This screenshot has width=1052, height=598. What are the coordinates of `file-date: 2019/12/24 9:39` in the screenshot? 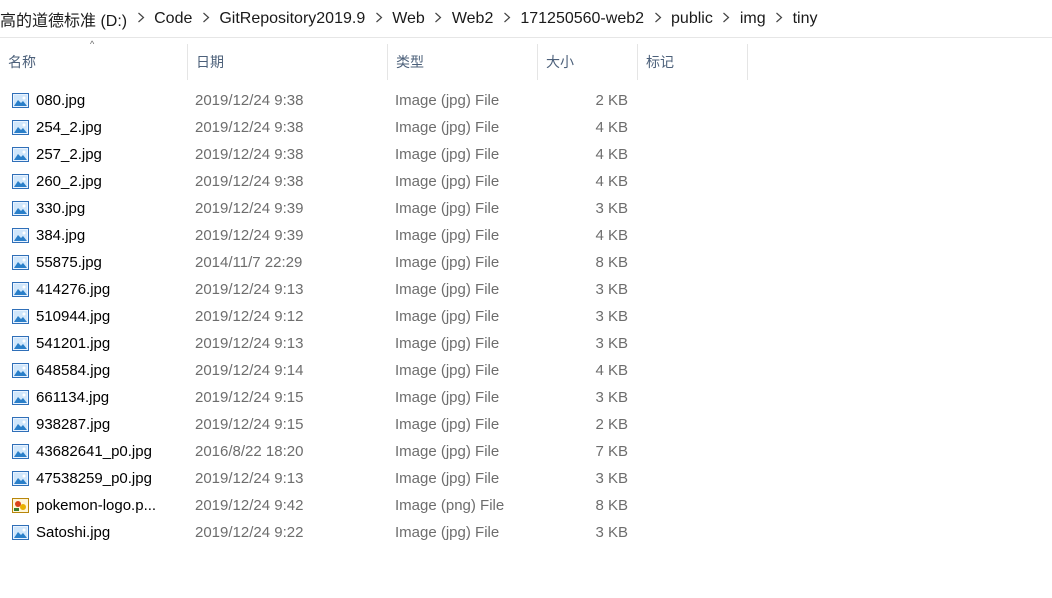 It's located at (249, 235).